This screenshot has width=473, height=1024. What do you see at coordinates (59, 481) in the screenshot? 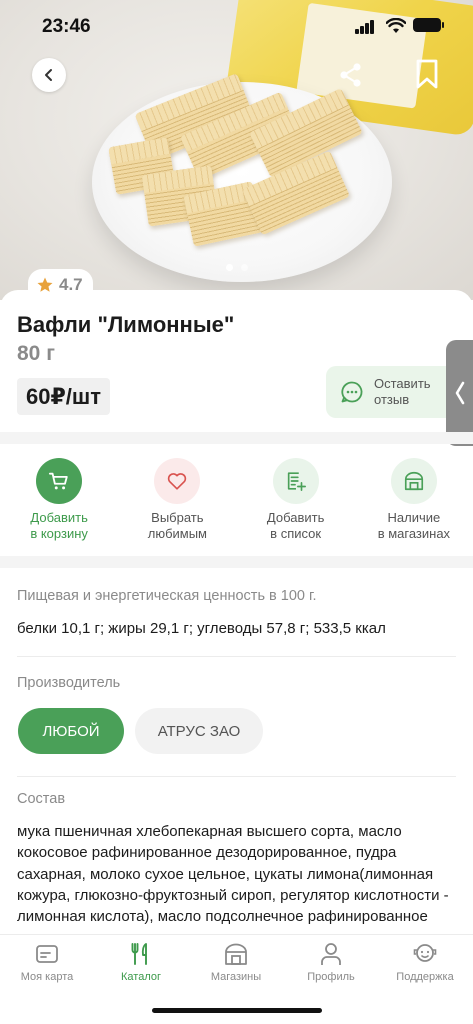
I see `cart-icon` at bounding box center [59, 481].